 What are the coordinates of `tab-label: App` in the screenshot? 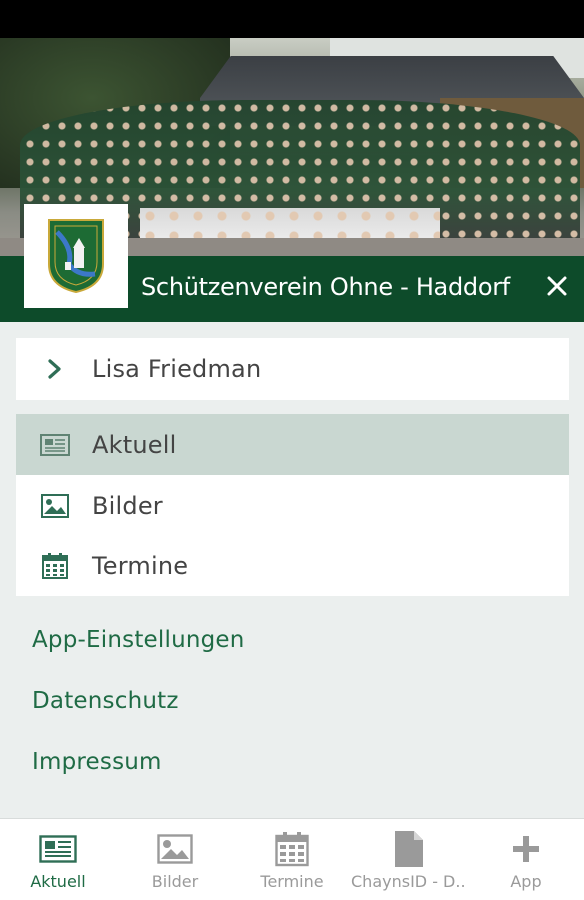 It's located at (526, 881).